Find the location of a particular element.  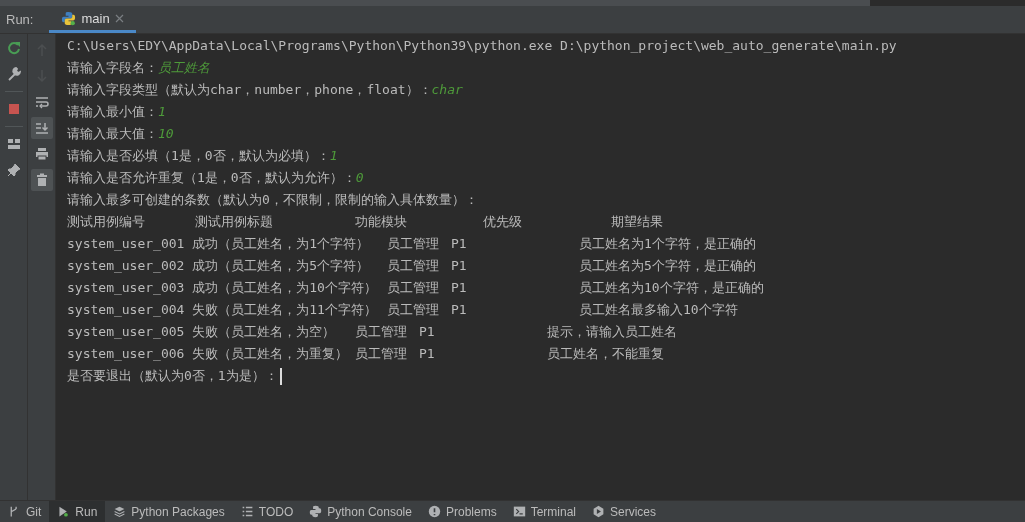

scroll-to-end-icon is located at coordinates (41, 128).